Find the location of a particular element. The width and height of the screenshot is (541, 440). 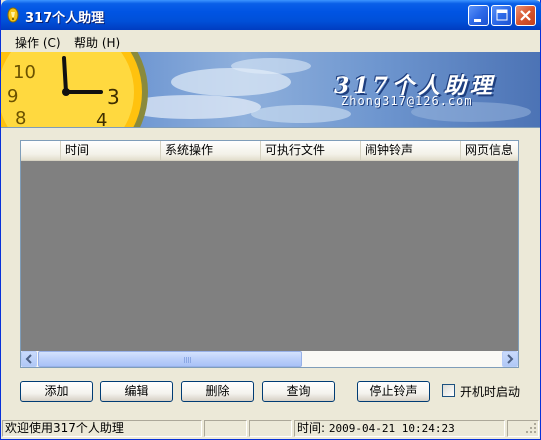

maximize-icon is located at coordinates (502, 15).